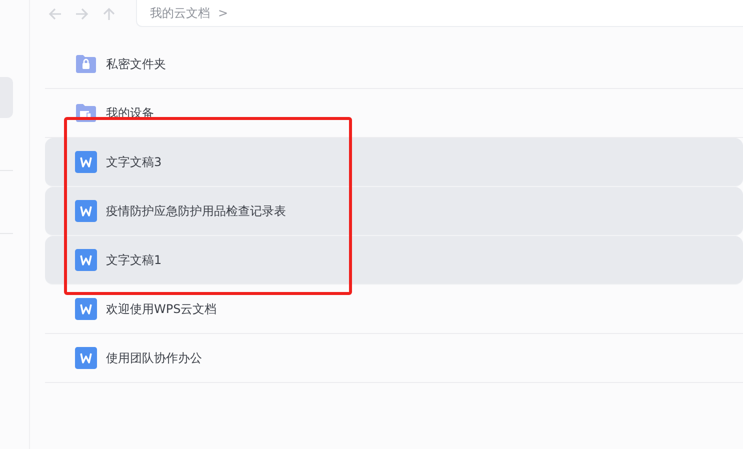 The image size is (743, 449). I want to click on file-row: 文字文稿3, so click(394, 162).